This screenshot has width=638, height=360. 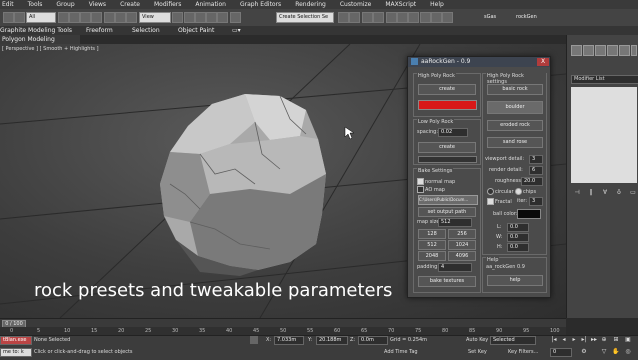 I want to click on eroded-rock-button: eroded rock, so click(x=515, y=125).